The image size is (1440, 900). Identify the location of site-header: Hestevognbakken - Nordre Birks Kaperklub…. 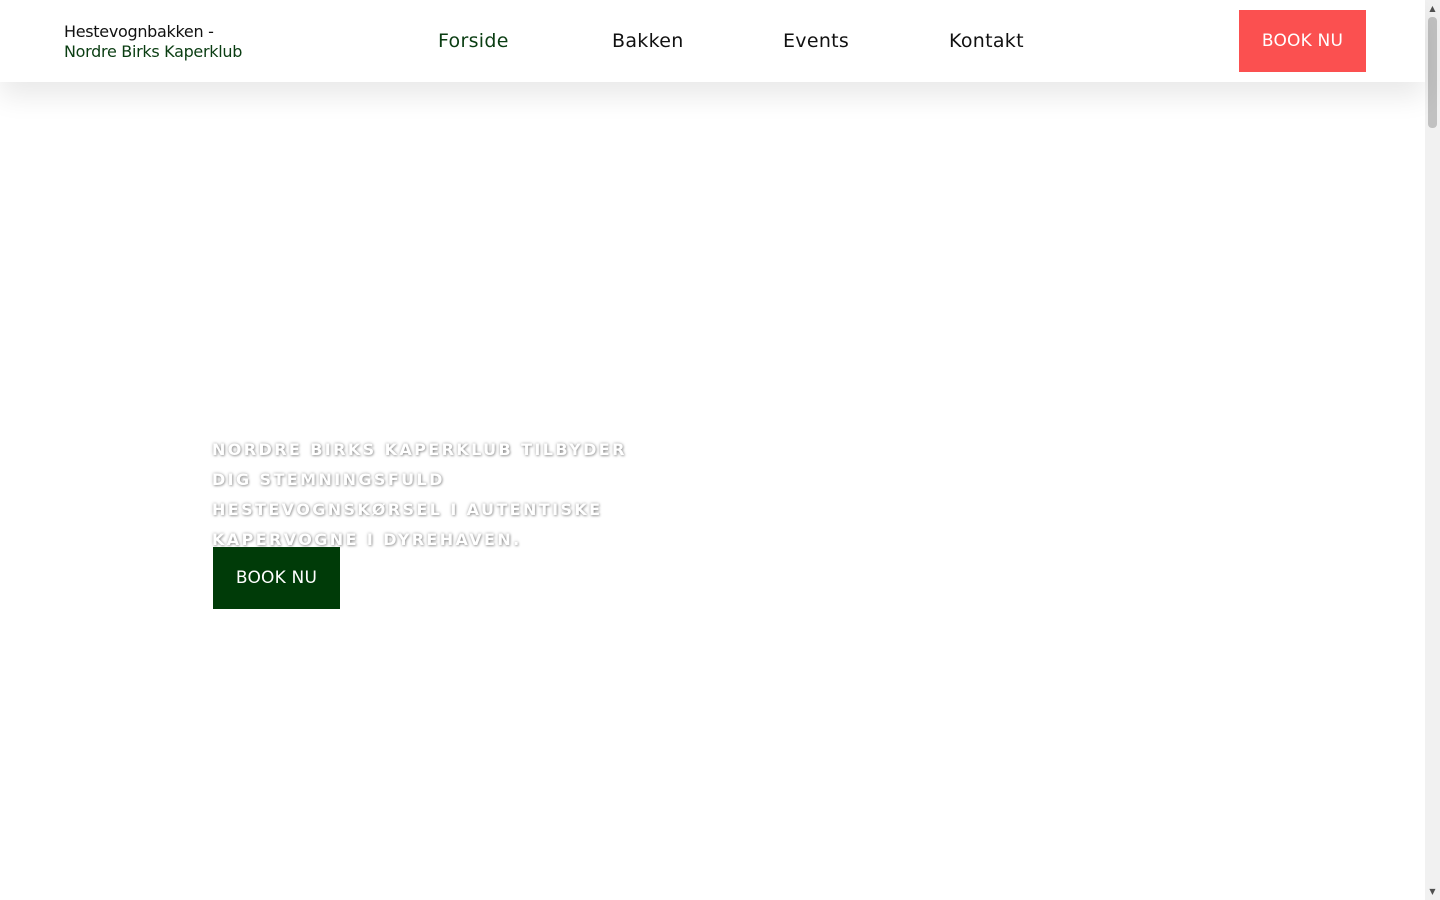
(712, 41).